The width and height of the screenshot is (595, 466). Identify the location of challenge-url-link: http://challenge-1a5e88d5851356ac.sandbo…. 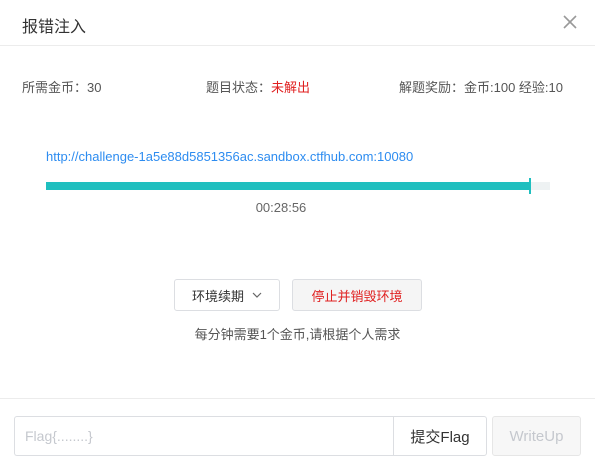
(229, 156).